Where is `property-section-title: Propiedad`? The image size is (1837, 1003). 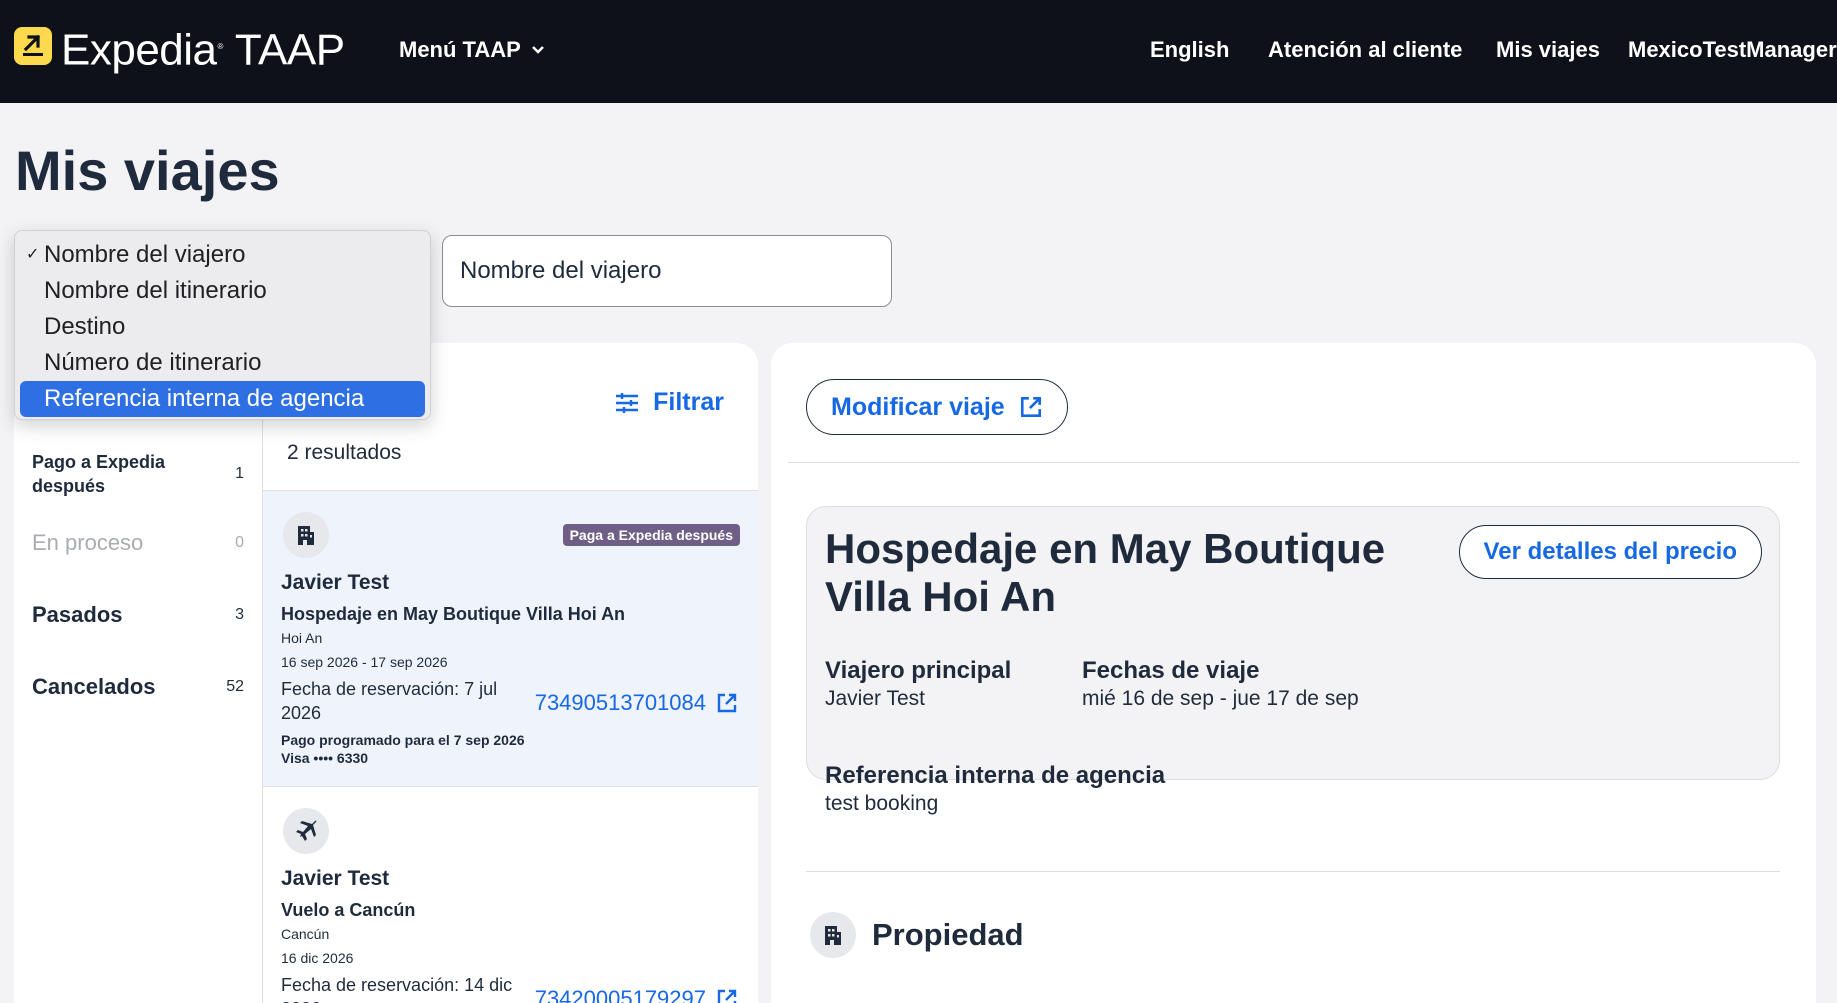 property-section-title: Propiedad is located at coordinates (948, 934).